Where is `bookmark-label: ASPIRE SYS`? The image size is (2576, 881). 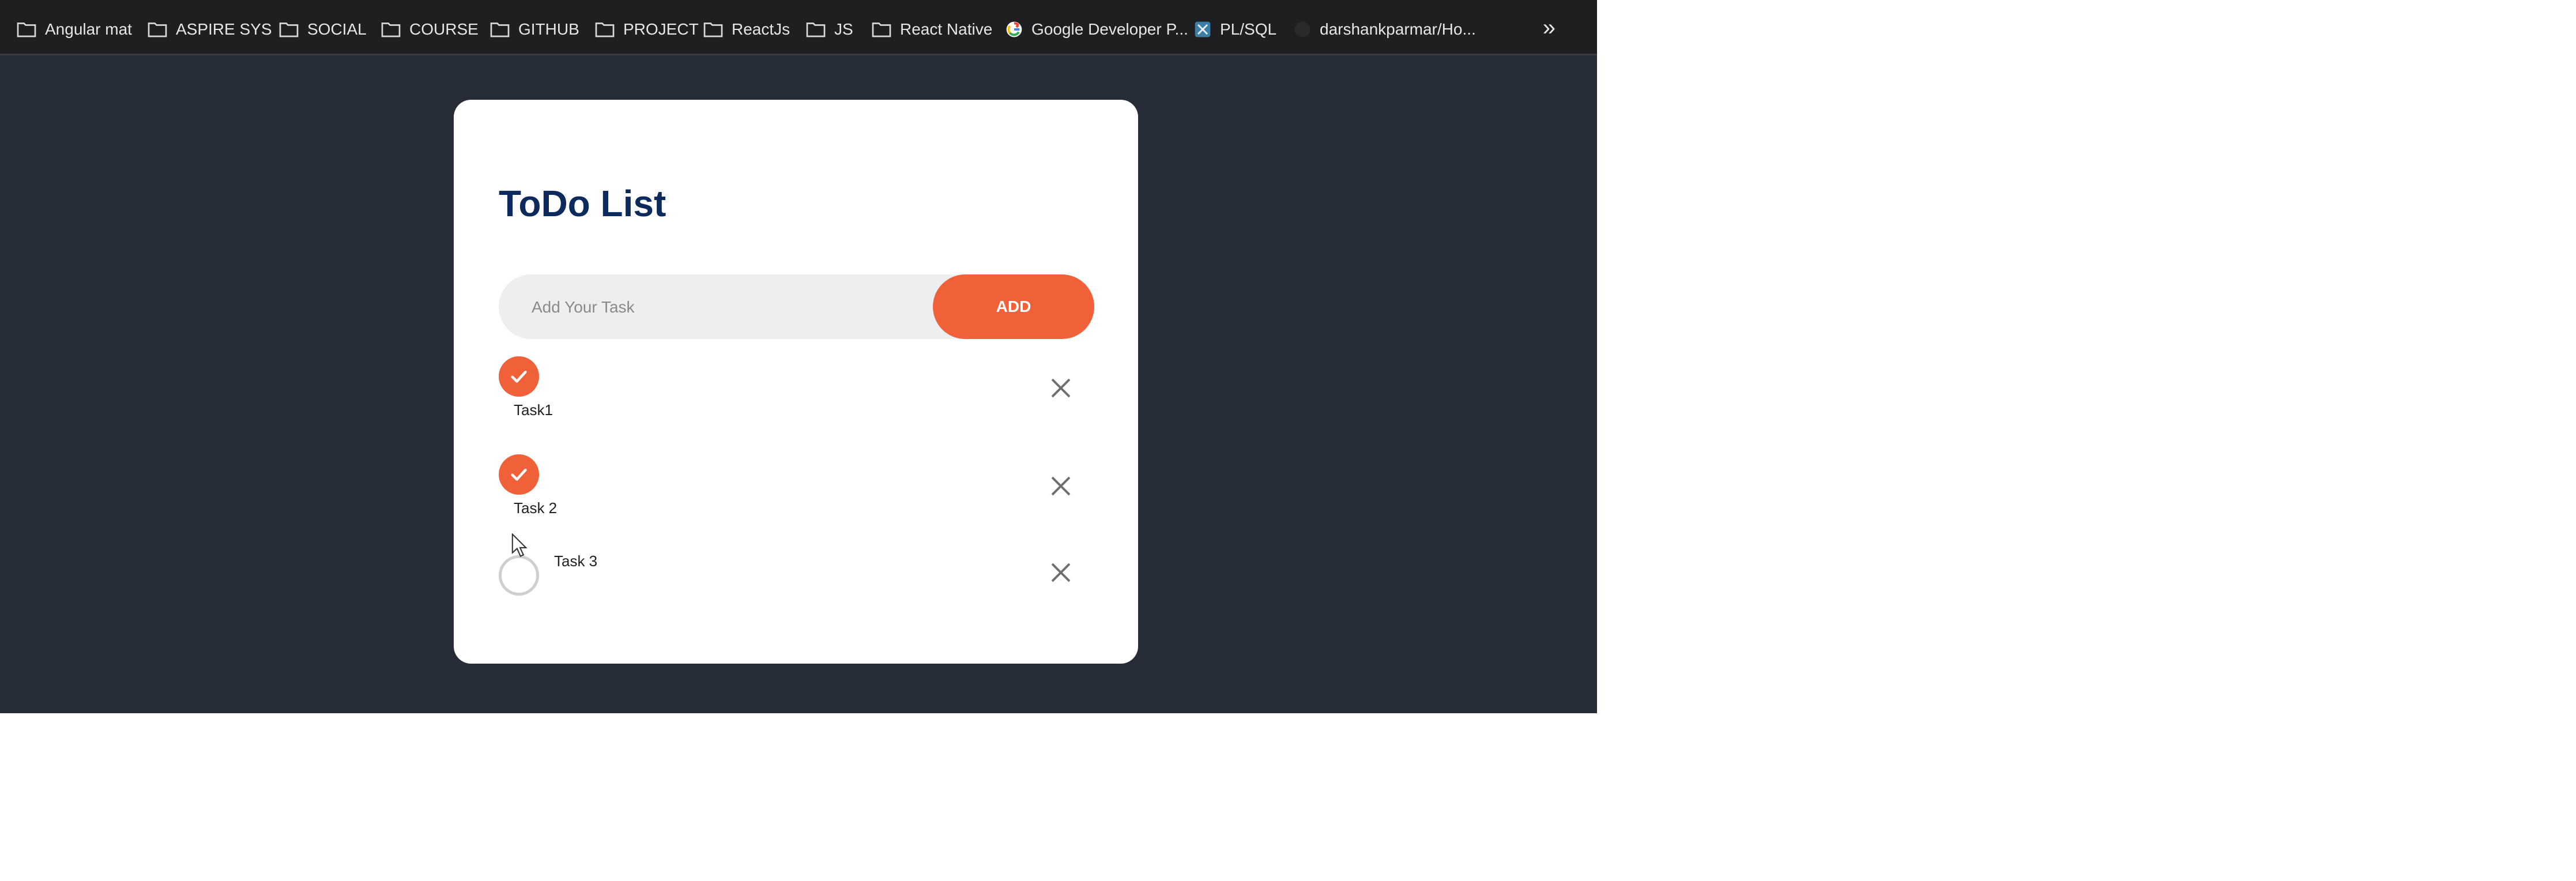
bookmark-label: ASPIRE SYS is located at coordinates (224, 29).